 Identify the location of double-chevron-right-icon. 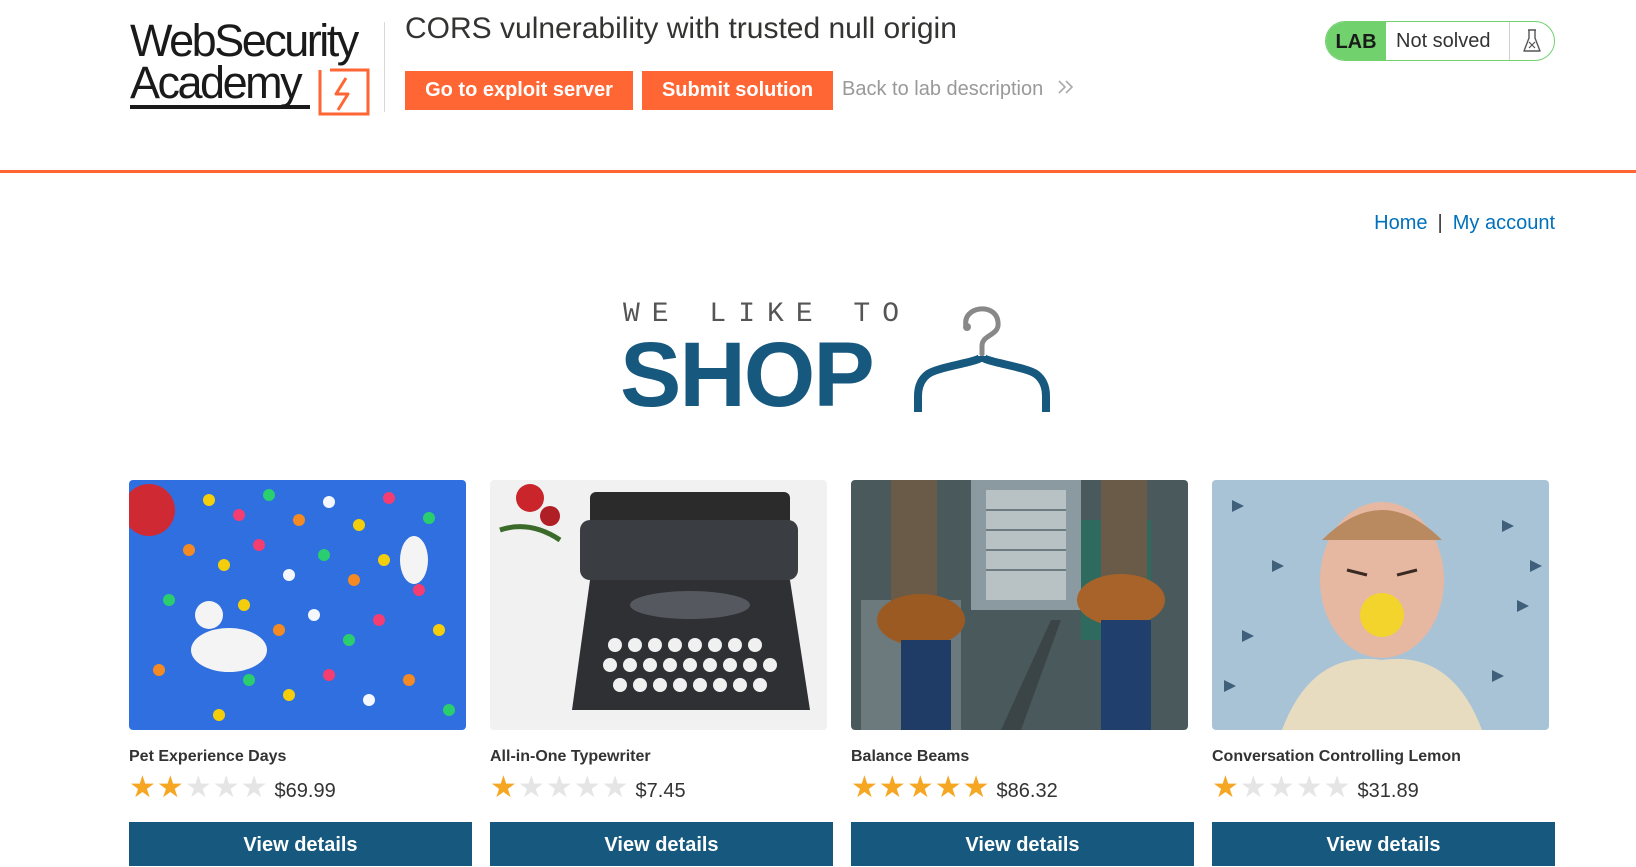
(1065, 87).